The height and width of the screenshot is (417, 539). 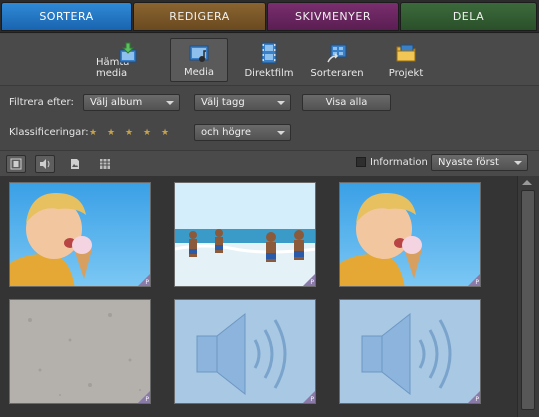 I want to click on tag-dropdown-value: Välj tagg, so click(x=223, y=102).